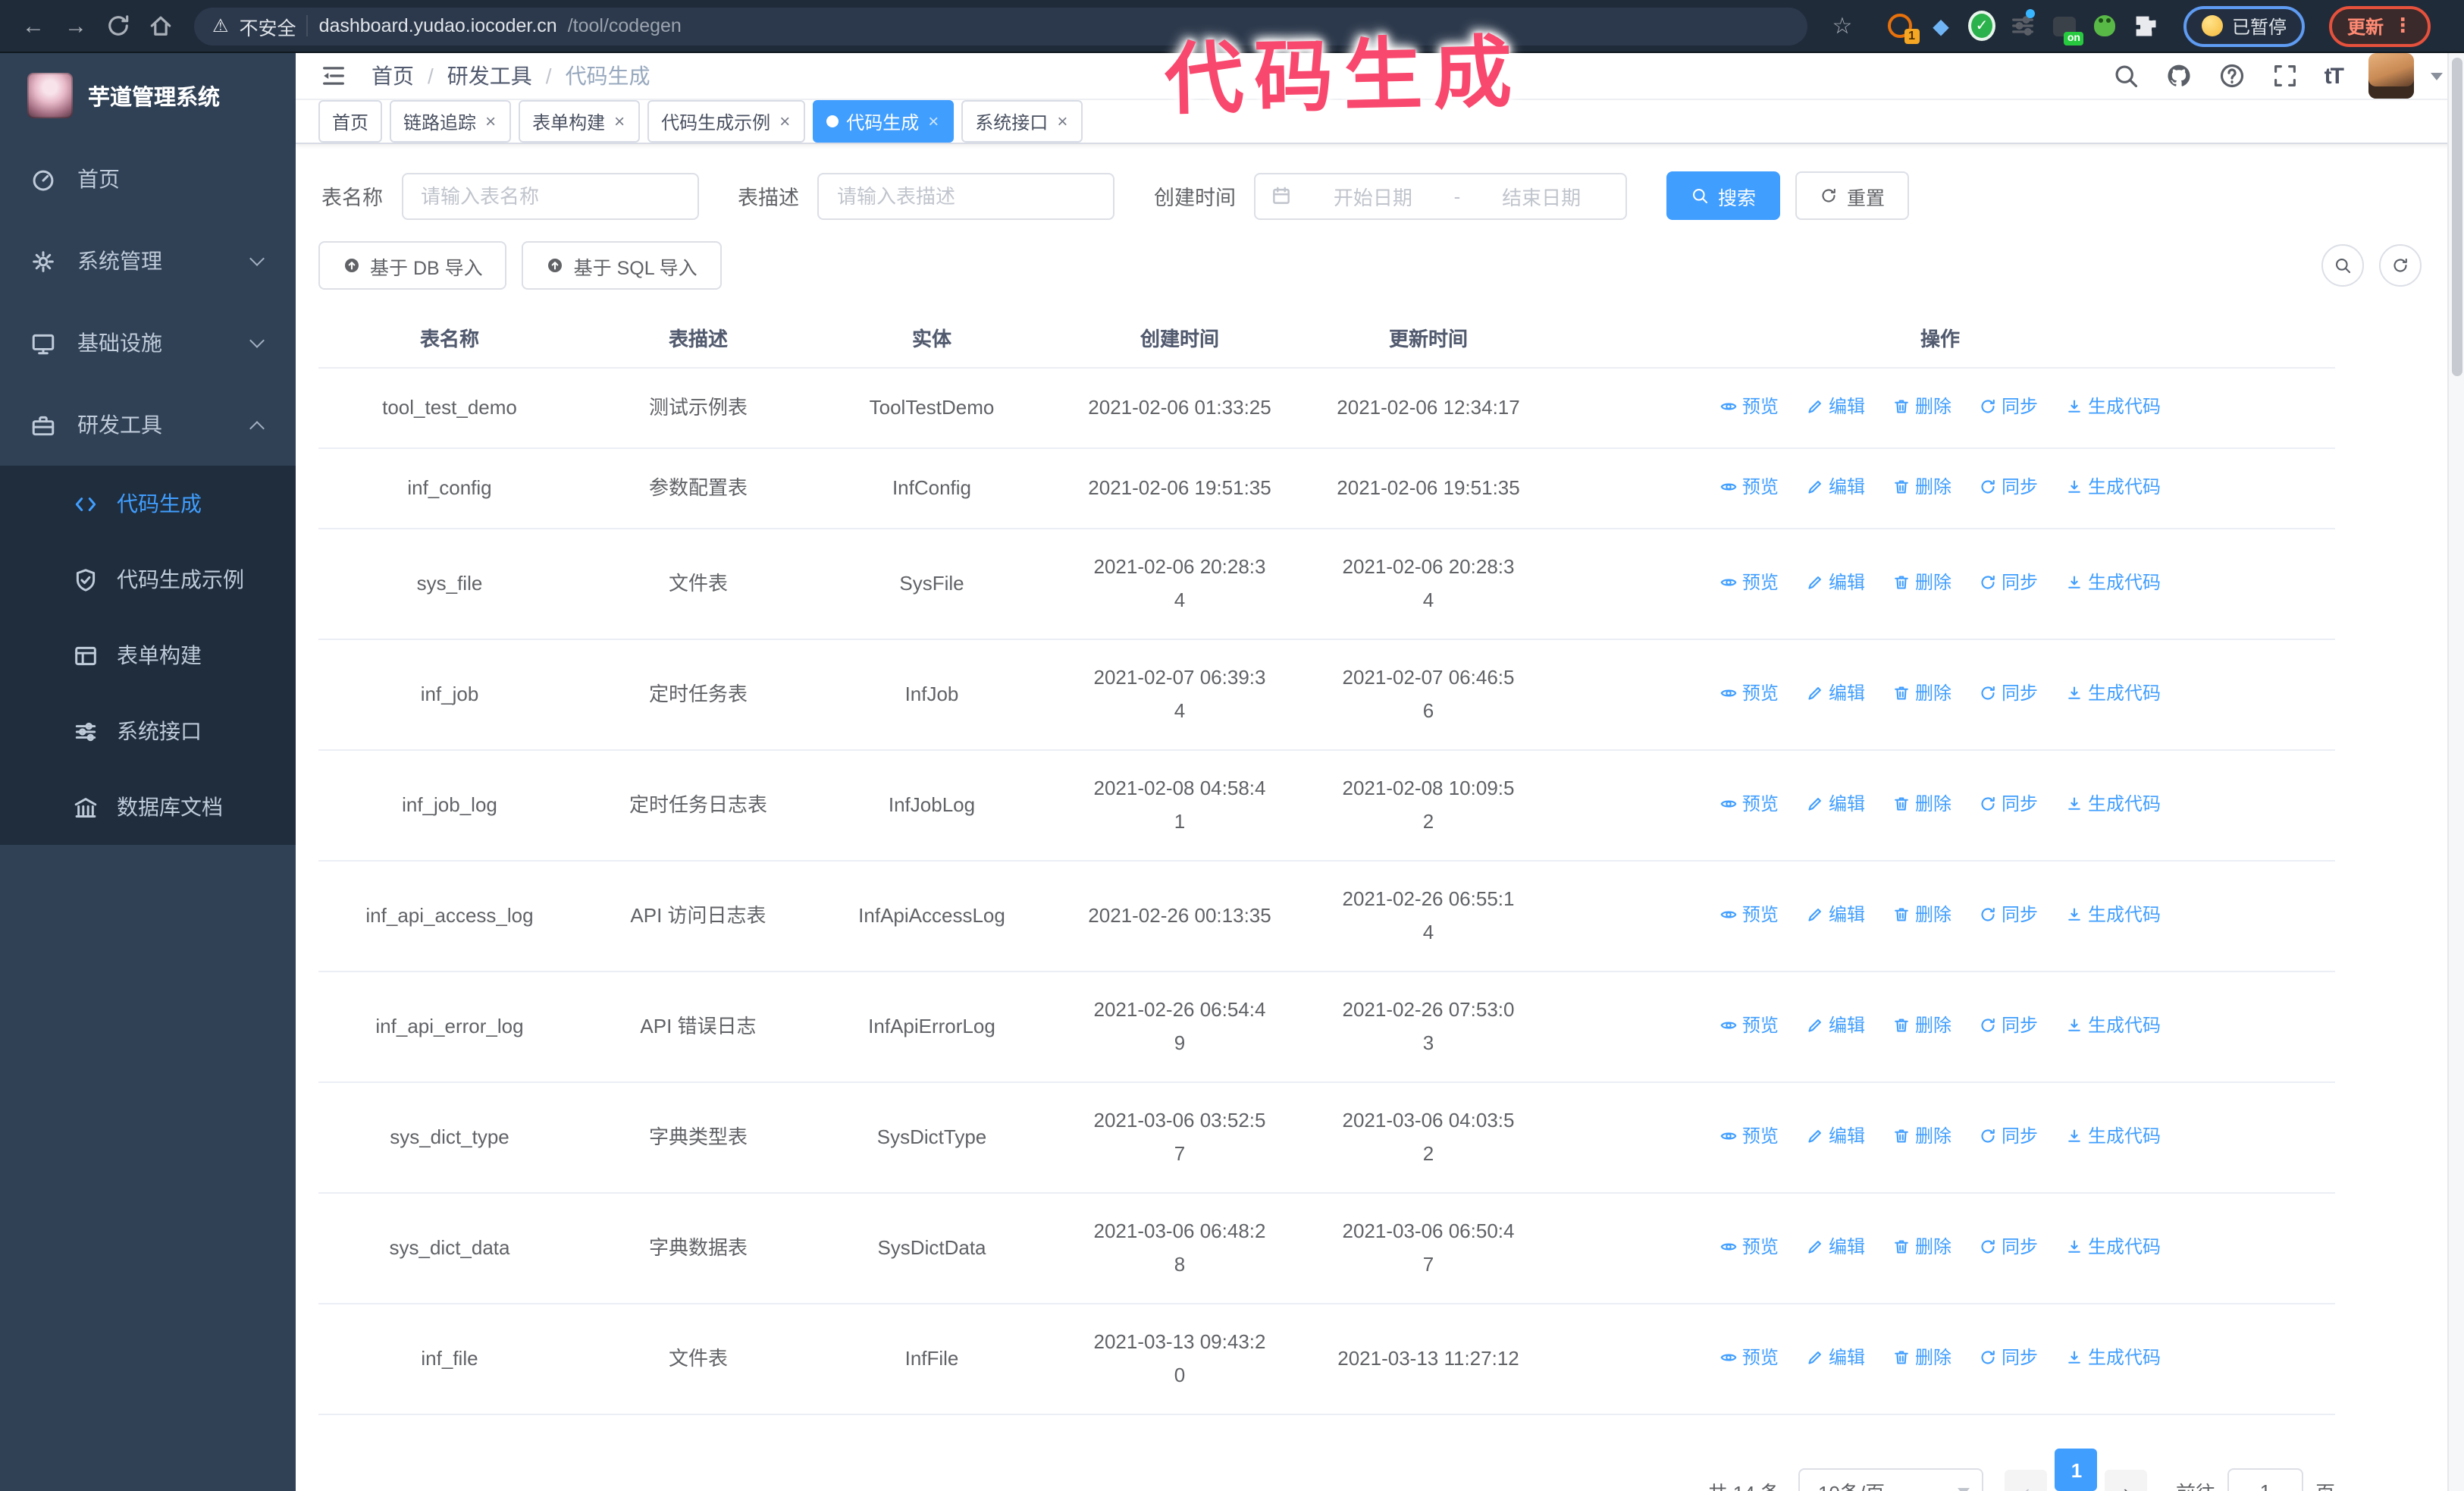 This screenshot has height=1491, width=2464. What do you see at coordinates (580, 121) in the screenshot?
I see `tab-表单构建: 表单构建 ×` at bounding box center [580, 121].